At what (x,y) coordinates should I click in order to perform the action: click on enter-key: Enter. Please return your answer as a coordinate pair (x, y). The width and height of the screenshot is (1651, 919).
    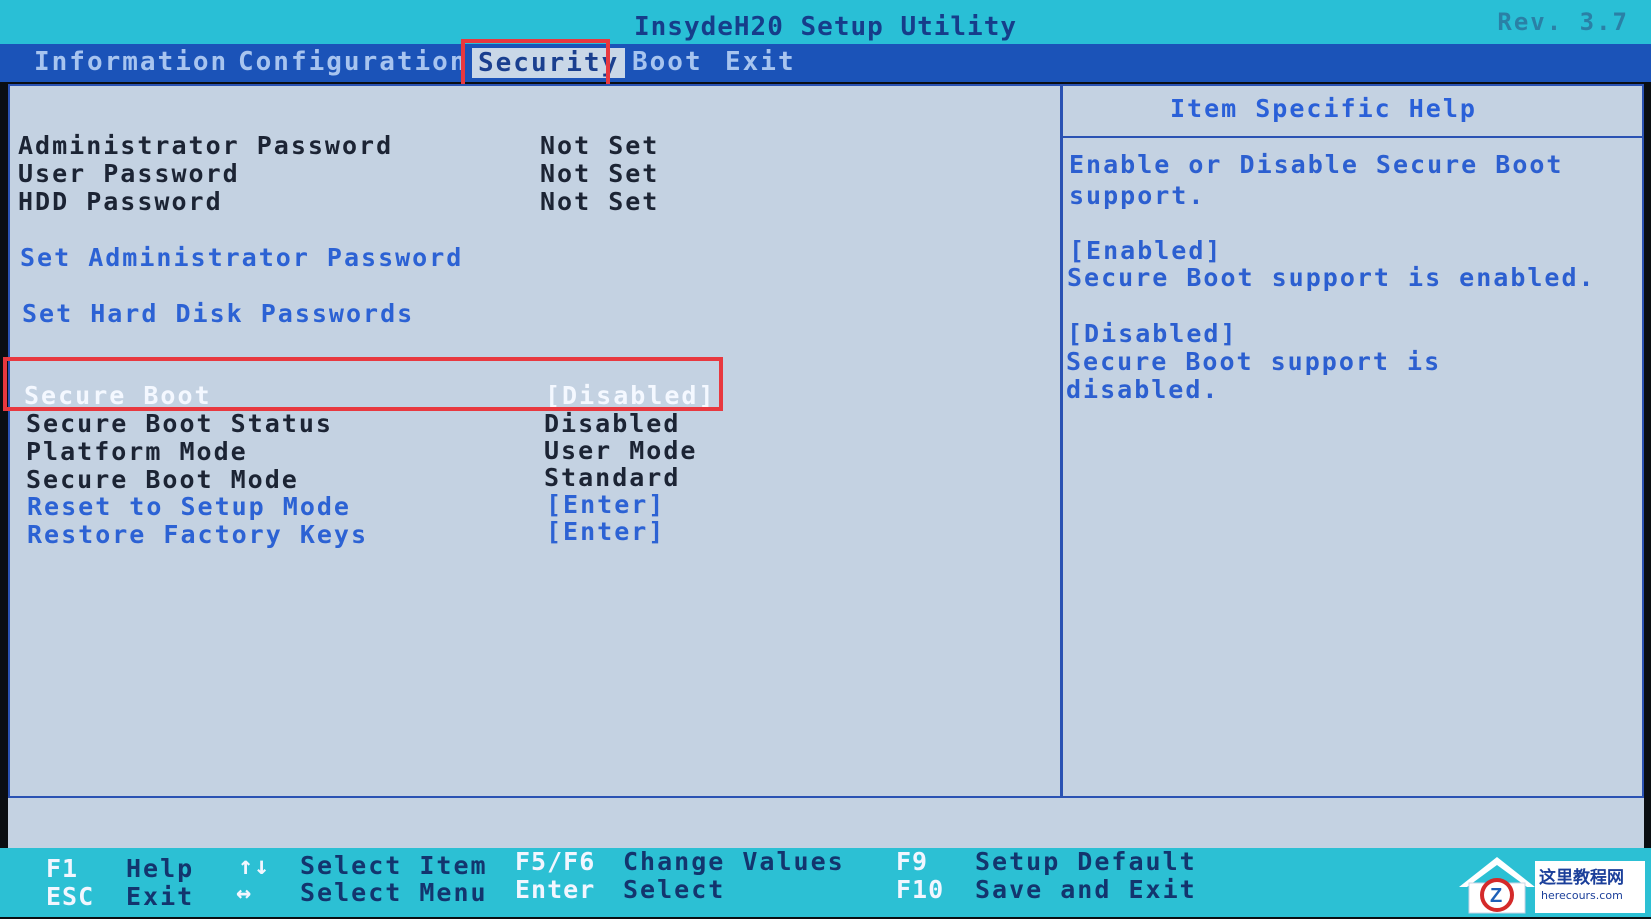
    Looking at the image, I should click on (555, 889).